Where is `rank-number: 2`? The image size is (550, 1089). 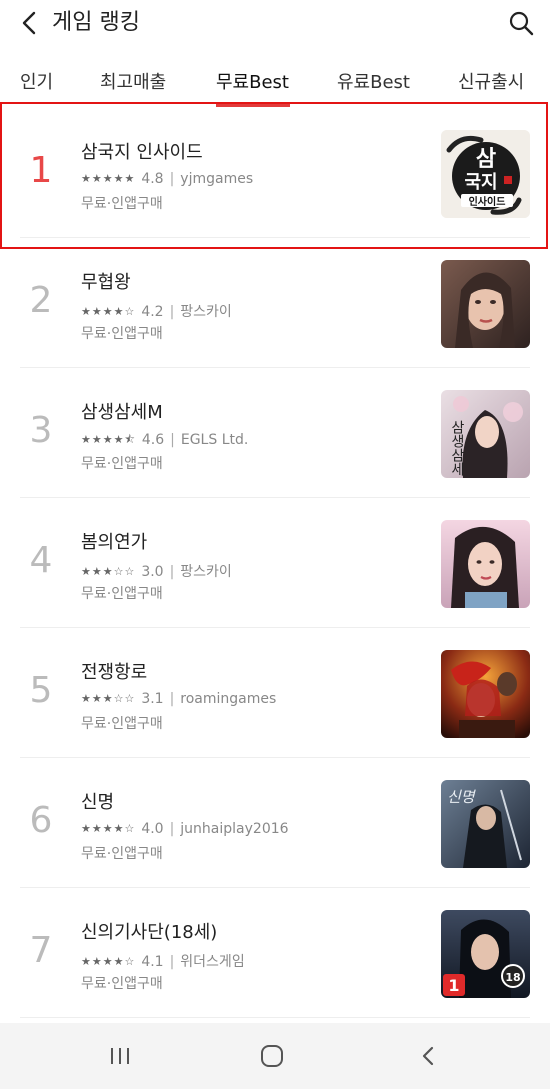
rank-number: 2 is located at coordinates (41, 300).